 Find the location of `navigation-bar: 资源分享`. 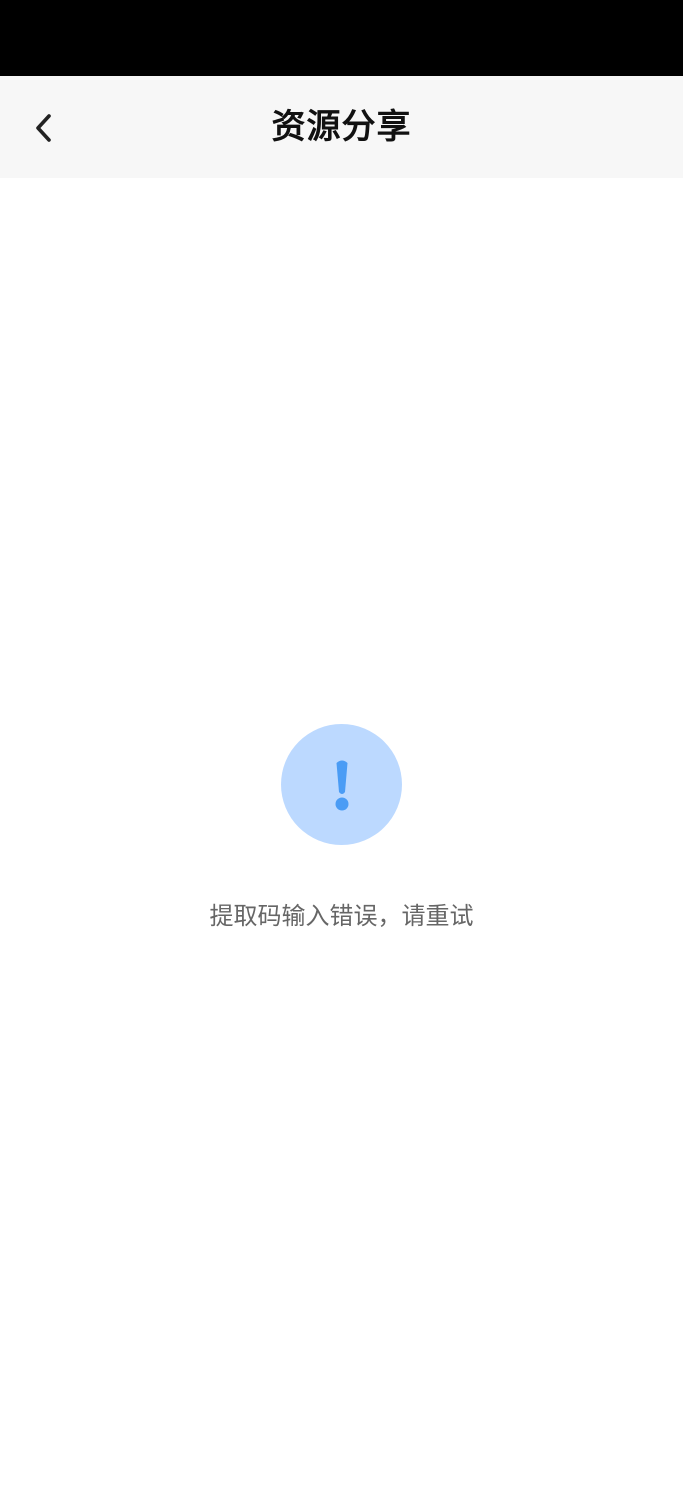

navigation-bar: 资源分享 is located at coordinates (341, 127).